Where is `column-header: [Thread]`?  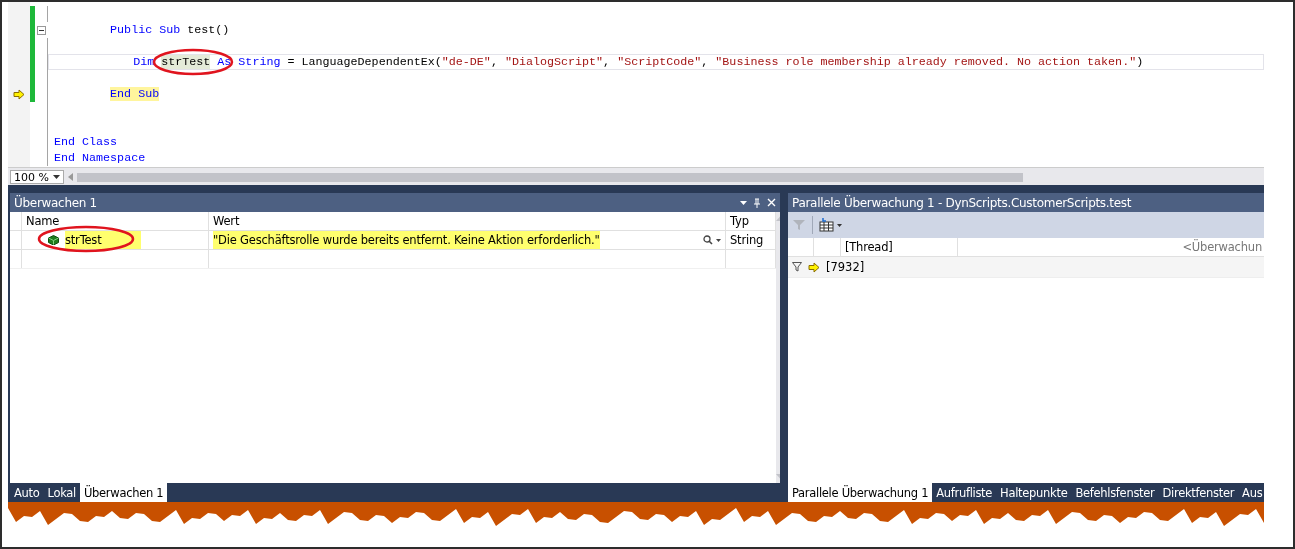
column-header: [Thread] is located at coordinates (899, 247).